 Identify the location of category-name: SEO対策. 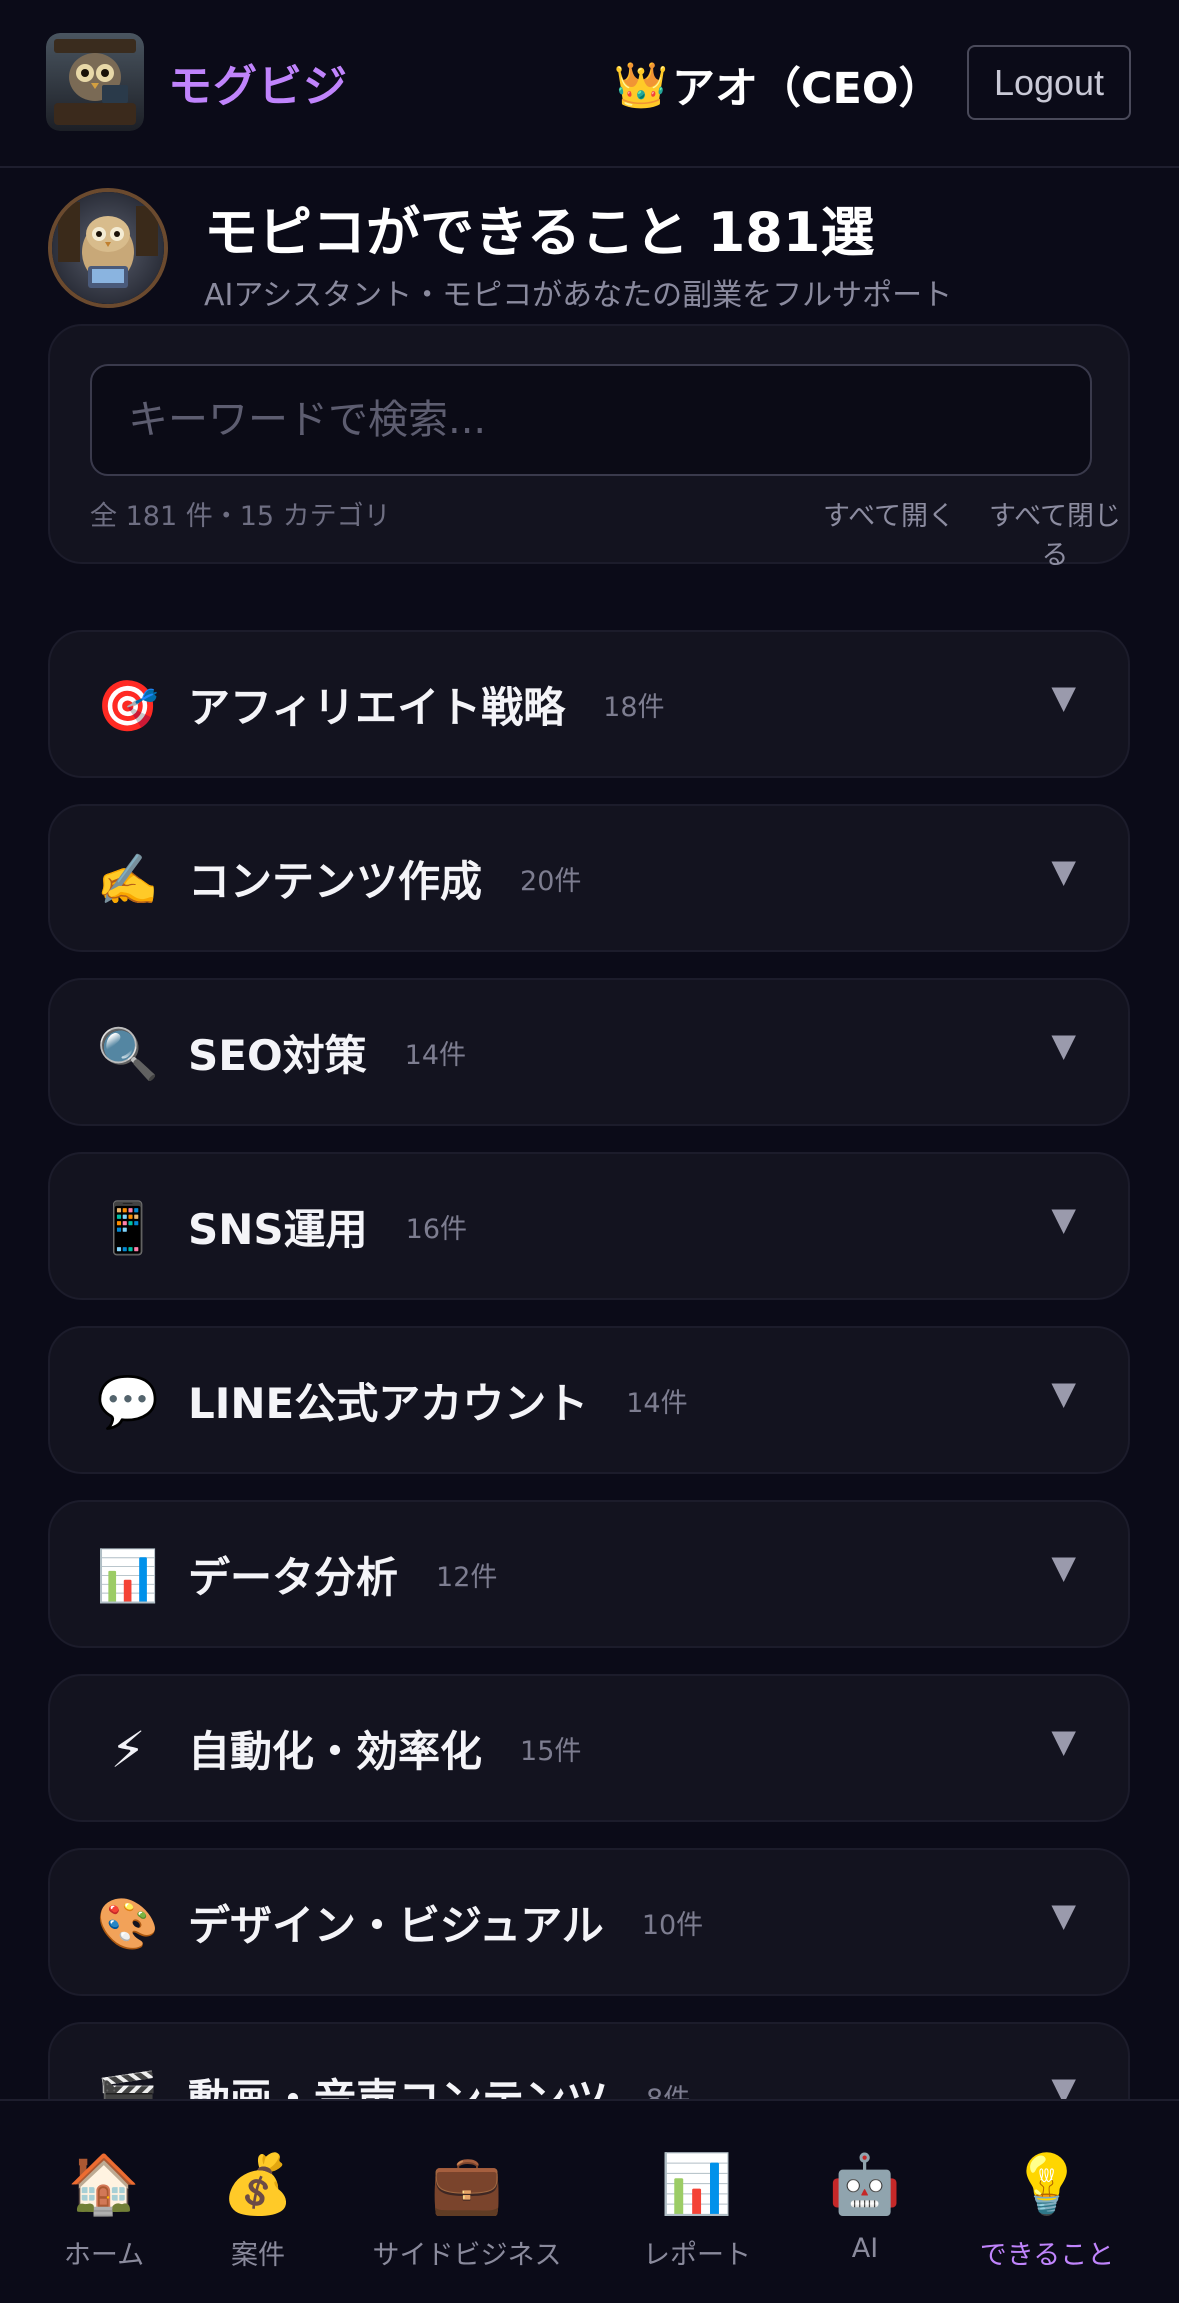
(277, 1055).